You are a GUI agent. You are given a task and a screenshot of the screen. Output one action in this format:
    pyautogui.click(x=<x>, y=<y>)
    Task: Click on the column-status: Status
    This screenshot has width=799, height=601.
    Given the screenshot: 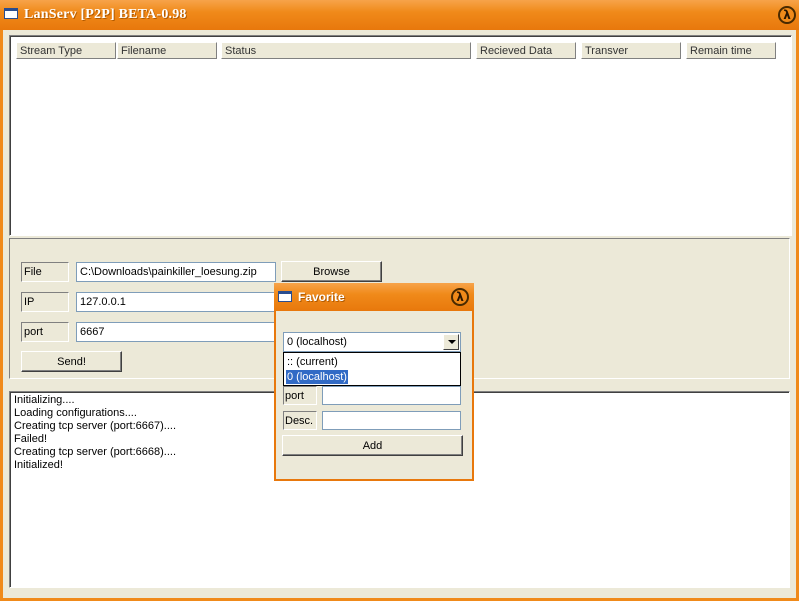 What is the action you would take?
    pyautogui.click(x=346, y=50)
    